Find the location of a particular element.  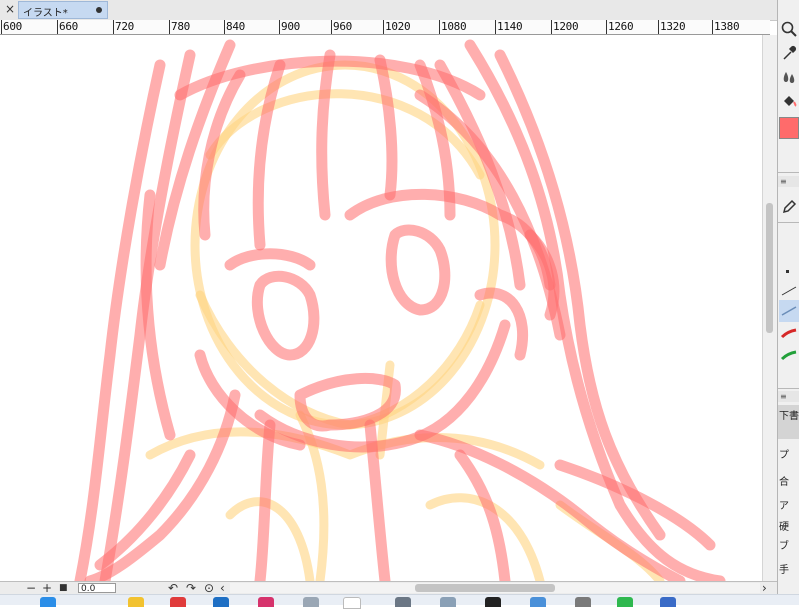

fill-tool-button is located at coordinates (789, 101).